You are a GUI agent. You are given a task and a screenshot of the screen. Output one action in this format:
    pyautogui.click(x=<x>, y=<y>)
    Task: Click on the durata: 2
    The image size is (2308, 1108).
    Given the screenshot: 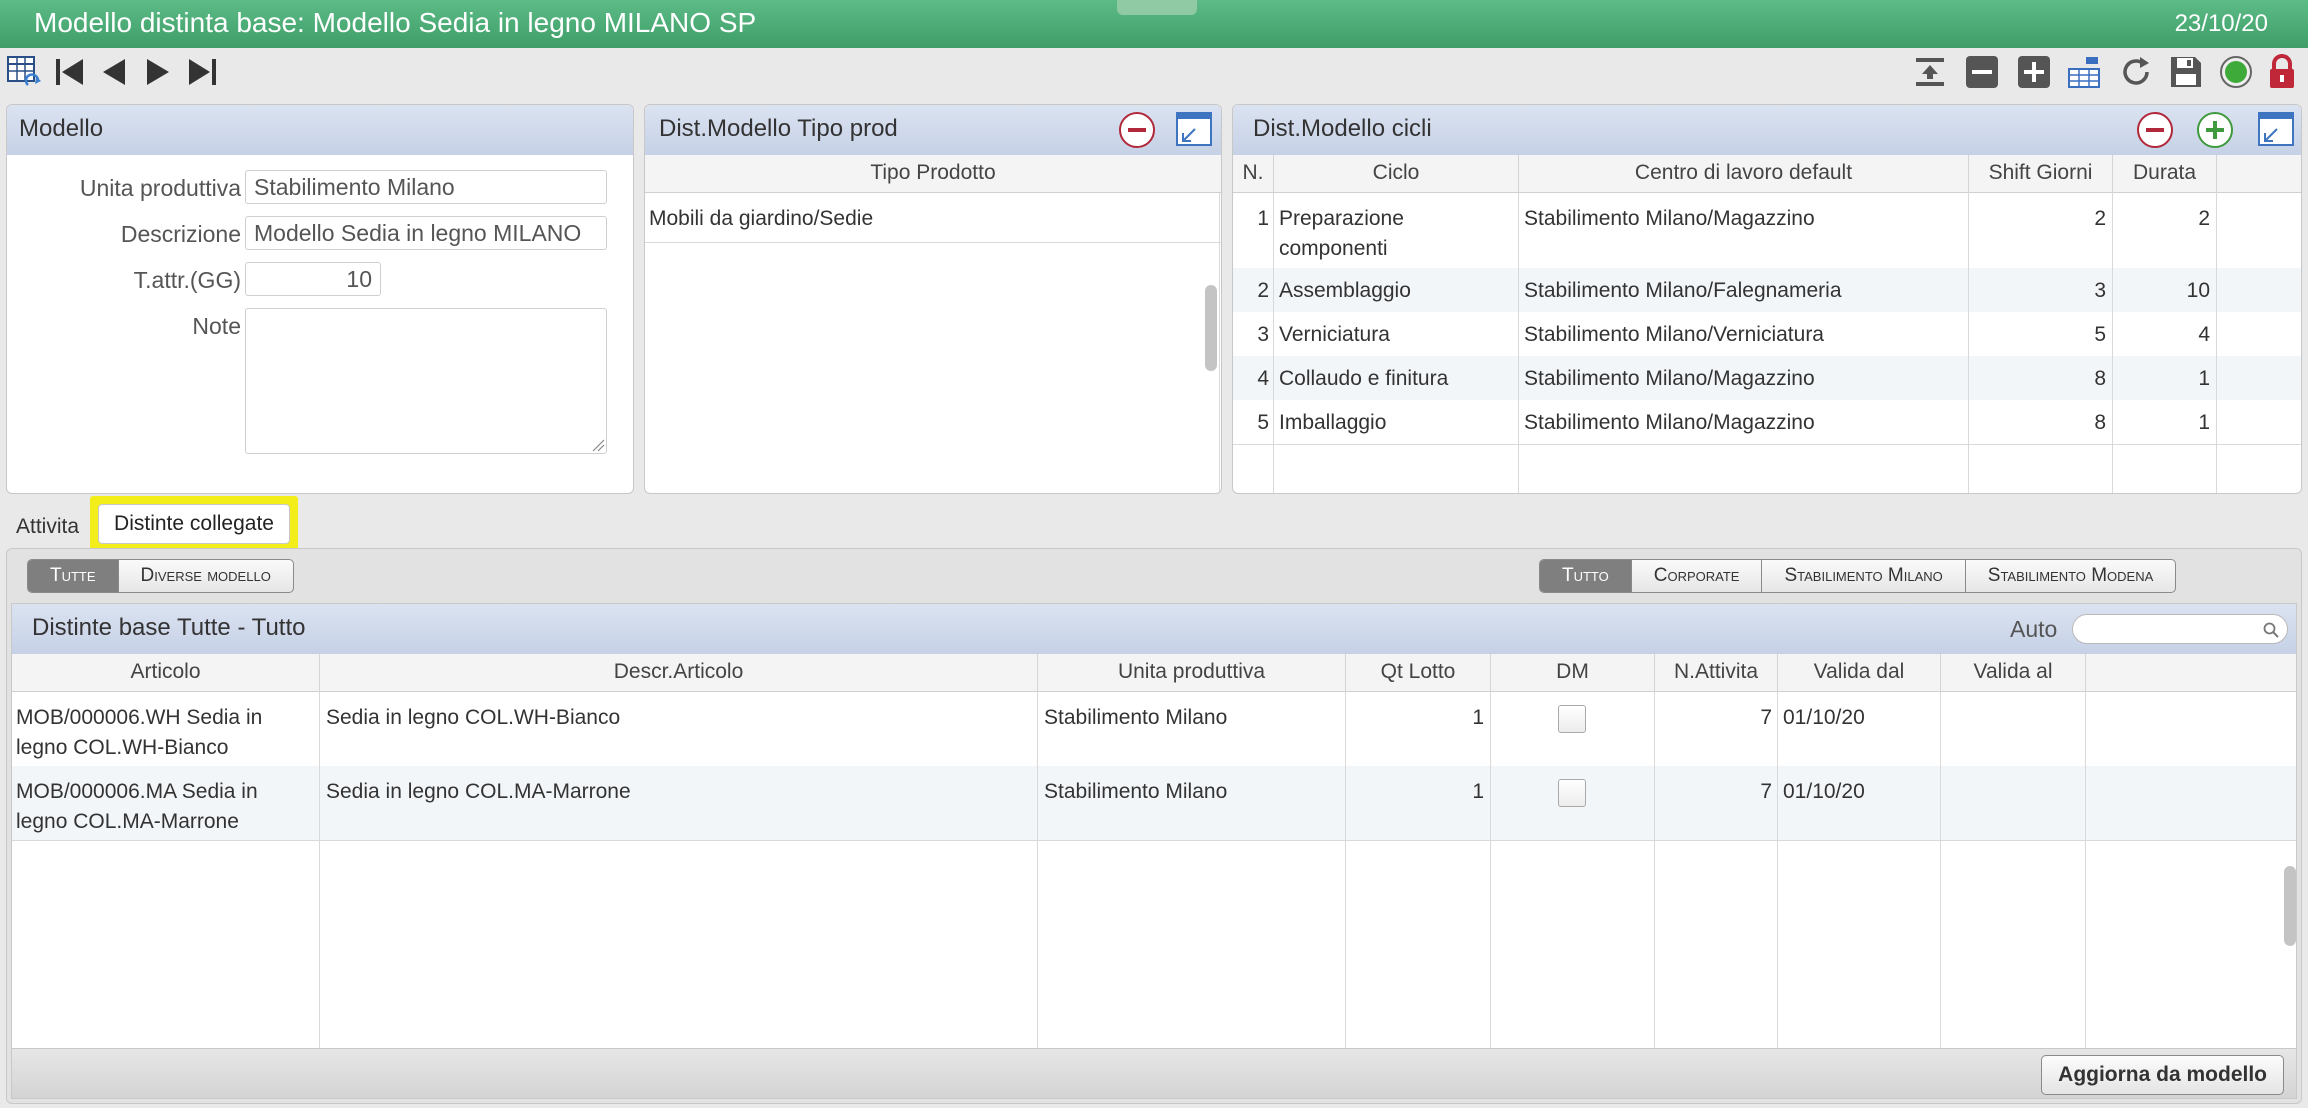 What is the action you would take?
    pyautogui.click(x=2204, y=218)
    